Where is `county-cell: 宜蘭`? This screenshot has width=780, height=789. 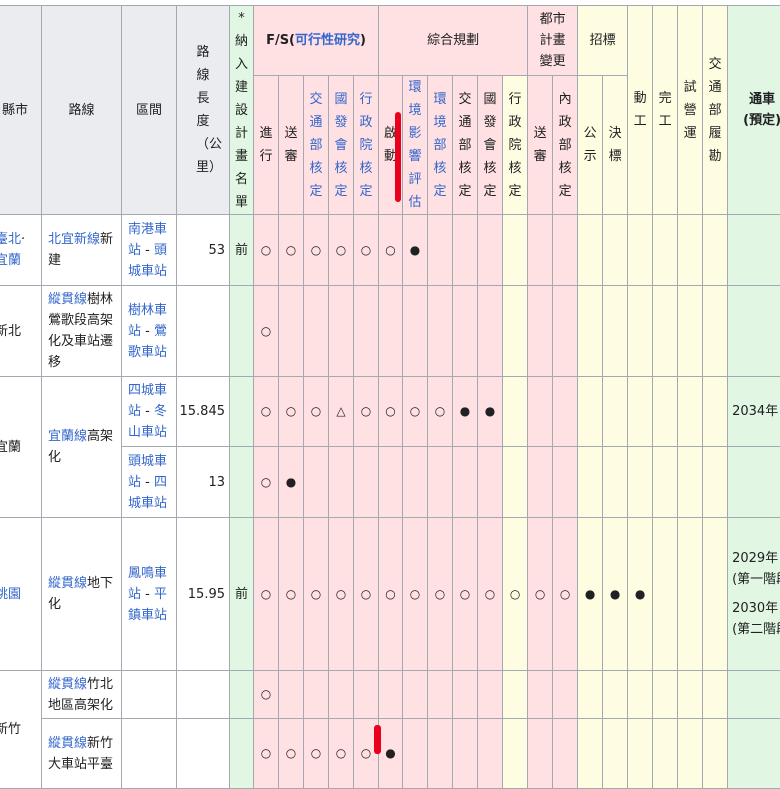
county-cell: 宜蘭 is located at coordinates (21, 447).